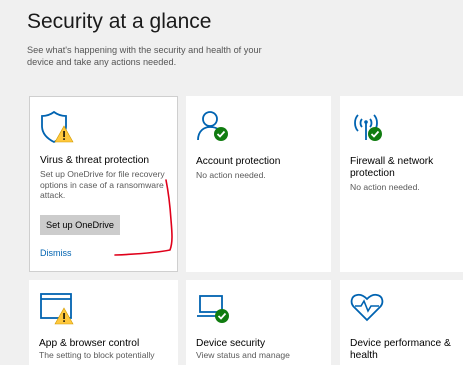  What do you see at coordinates (400, 349) in the screenshot?
I see `tile-title: Device performance & health` at bounding box center [400, 349].